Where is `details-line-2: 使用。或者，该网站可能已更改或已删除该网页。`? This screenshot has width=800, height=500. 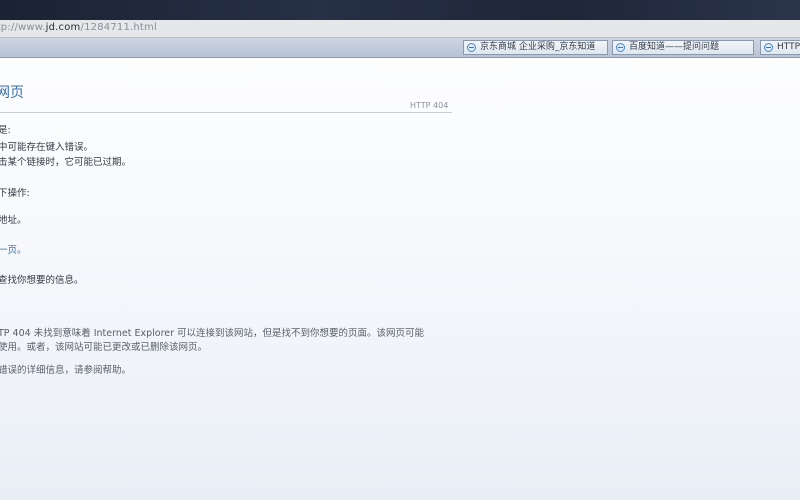
details-line-2: 使用。或者，该网站可能已更改或已删除该网页。 is located at coordinates (104, 347).